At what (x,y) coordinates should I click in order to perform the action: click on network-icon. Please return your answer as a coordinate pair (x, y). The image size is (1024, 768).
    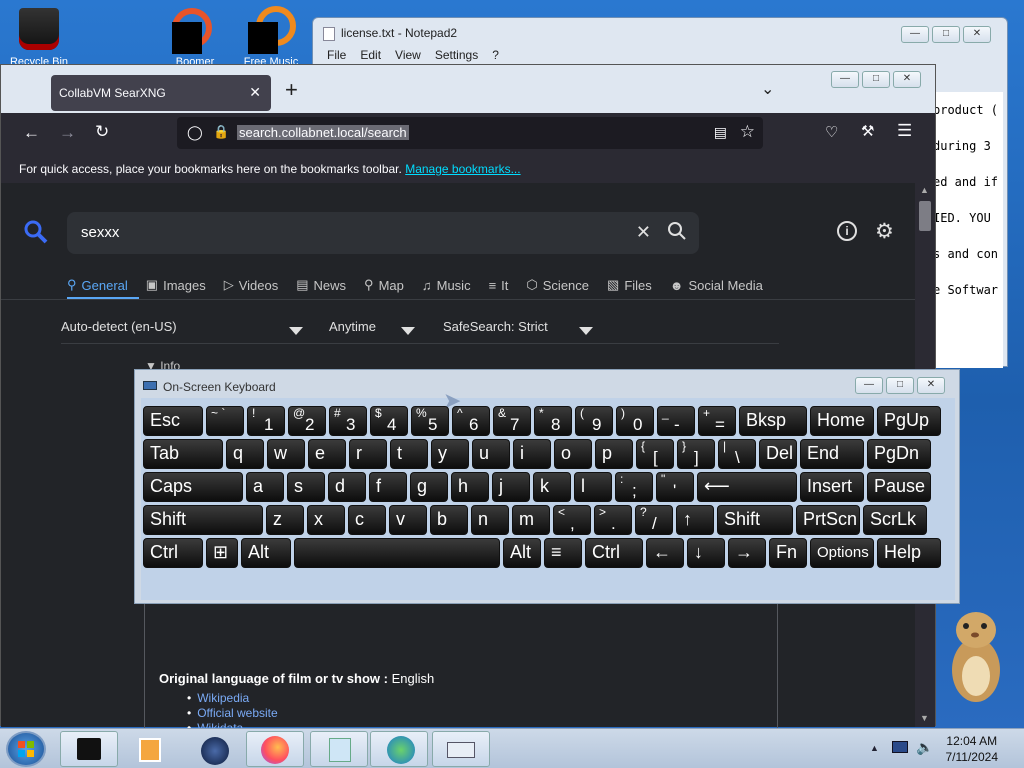
    Looking at the image, I should click on (900, 747).